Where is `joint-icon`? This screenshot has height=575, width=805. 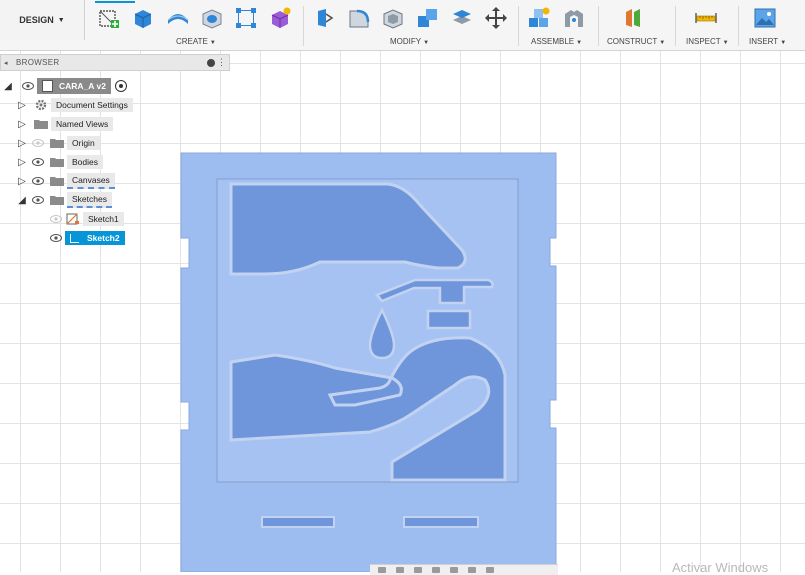 joint-icon is located at coordinates (574, 18).